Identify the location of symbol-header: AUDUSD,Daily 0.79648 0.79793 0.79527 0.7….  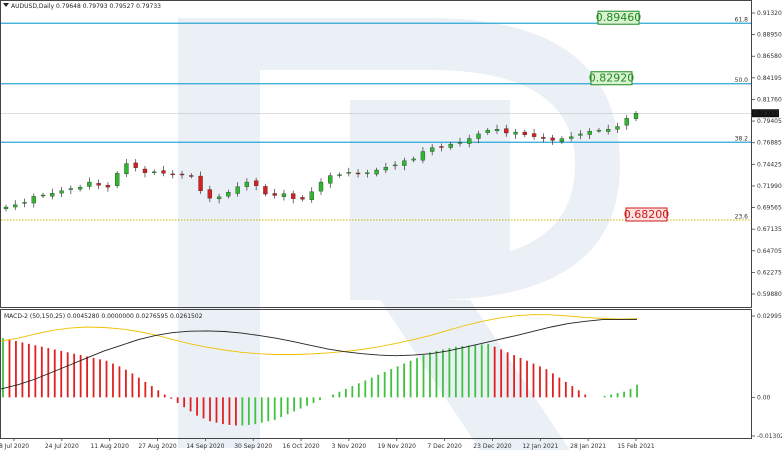
(82, 6).